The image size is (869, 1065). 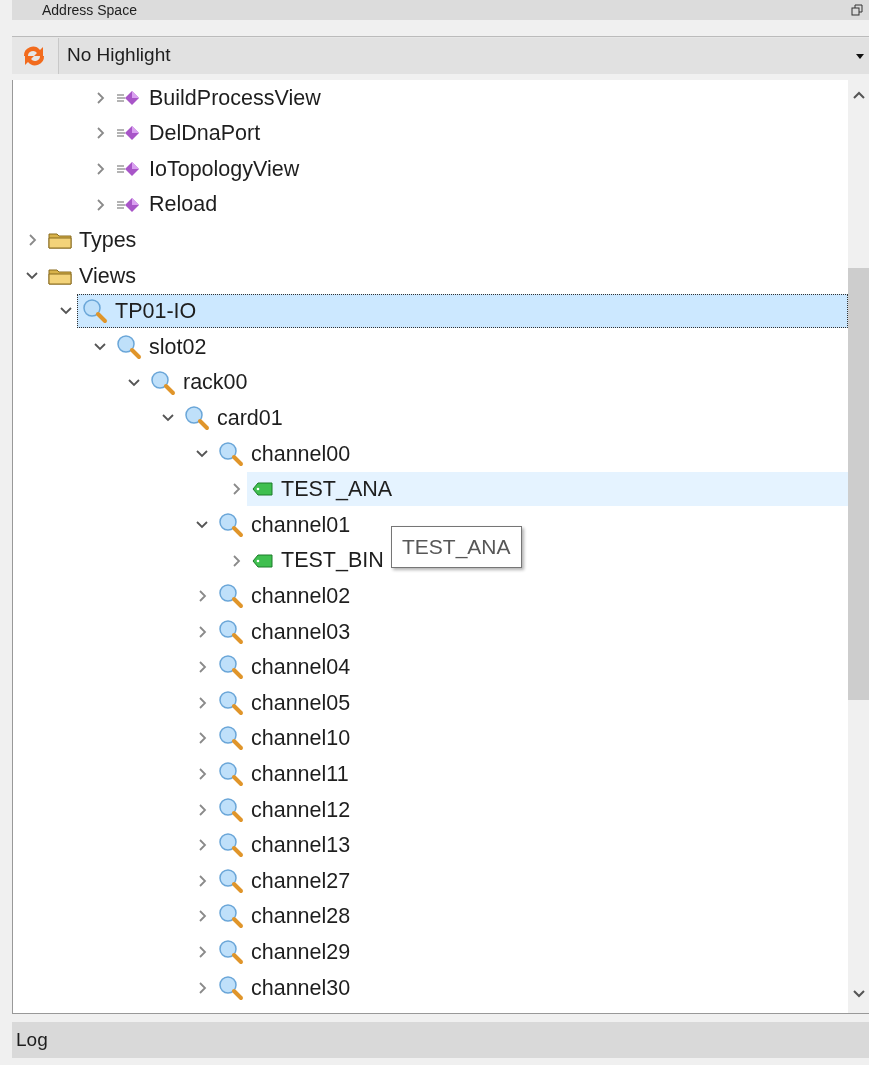 I want to click on tree-item: TEST_ANA, so click(x=547, y=489).